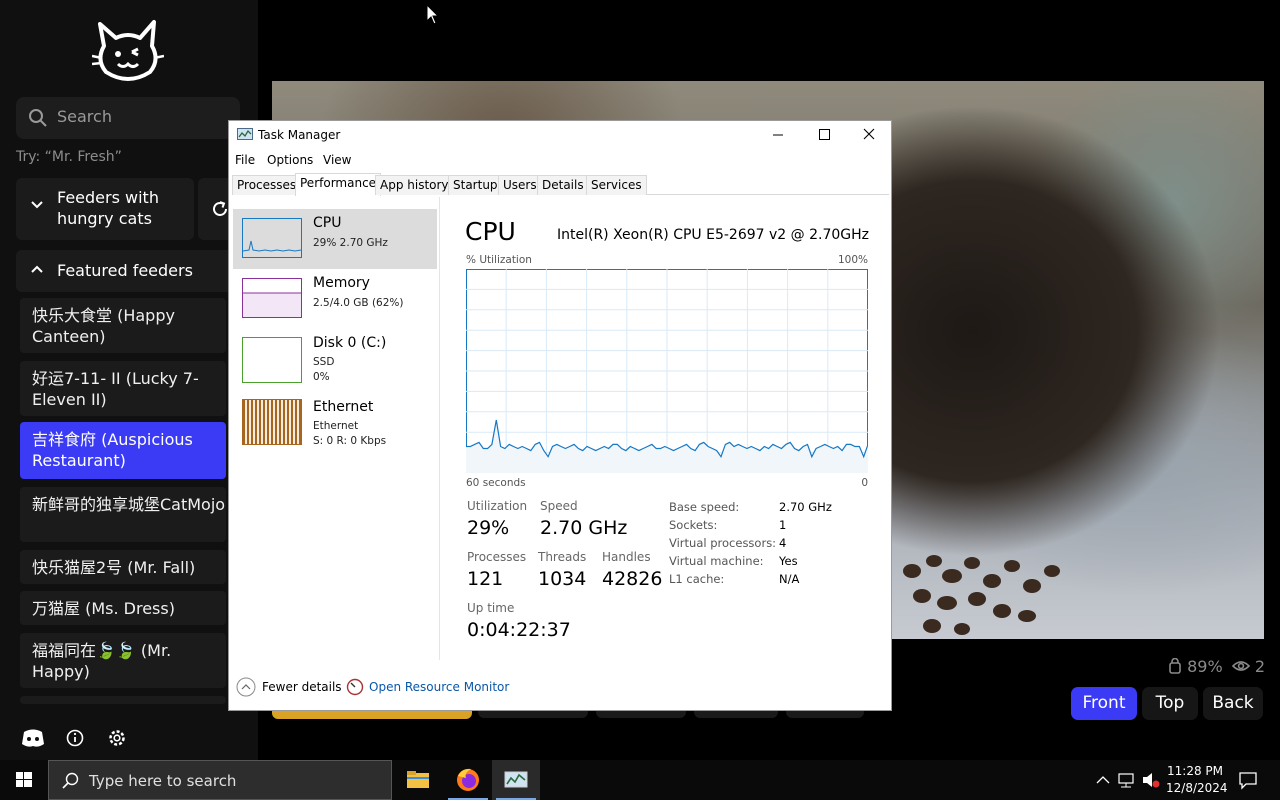 Image resolution: width=1280 pixels, height=800 pixels. I want to click on maximize-icon, so click(824, 134).